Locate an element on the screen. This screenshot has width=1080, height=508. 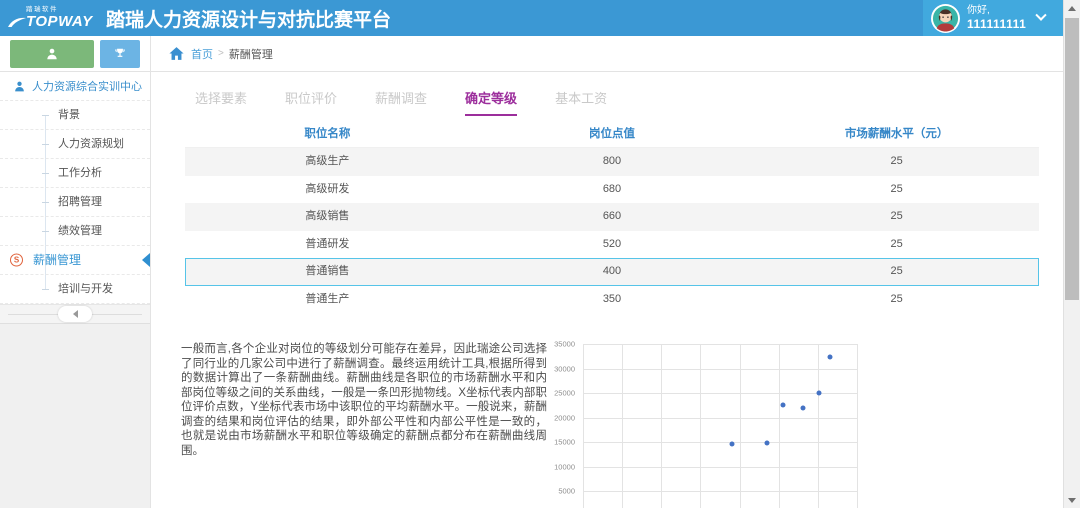
scroll-down-arrow-icon is located at coordinates (1072, 500).